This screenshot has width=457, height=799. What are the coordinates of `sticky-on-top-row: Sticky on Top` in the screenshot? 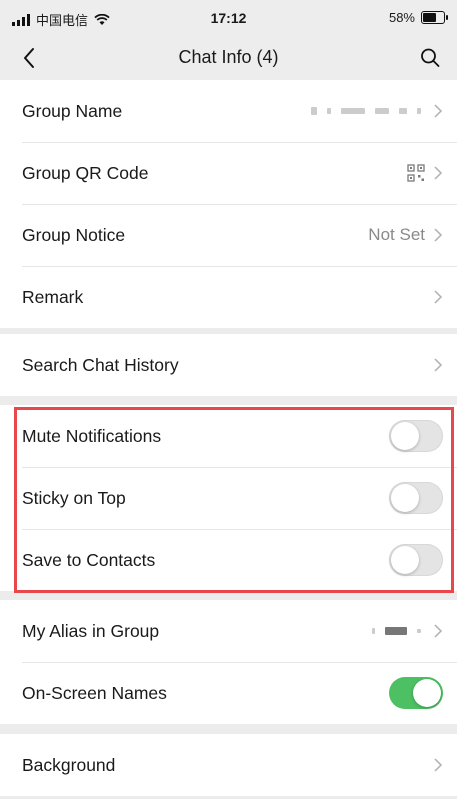 It's located at (228, 498).